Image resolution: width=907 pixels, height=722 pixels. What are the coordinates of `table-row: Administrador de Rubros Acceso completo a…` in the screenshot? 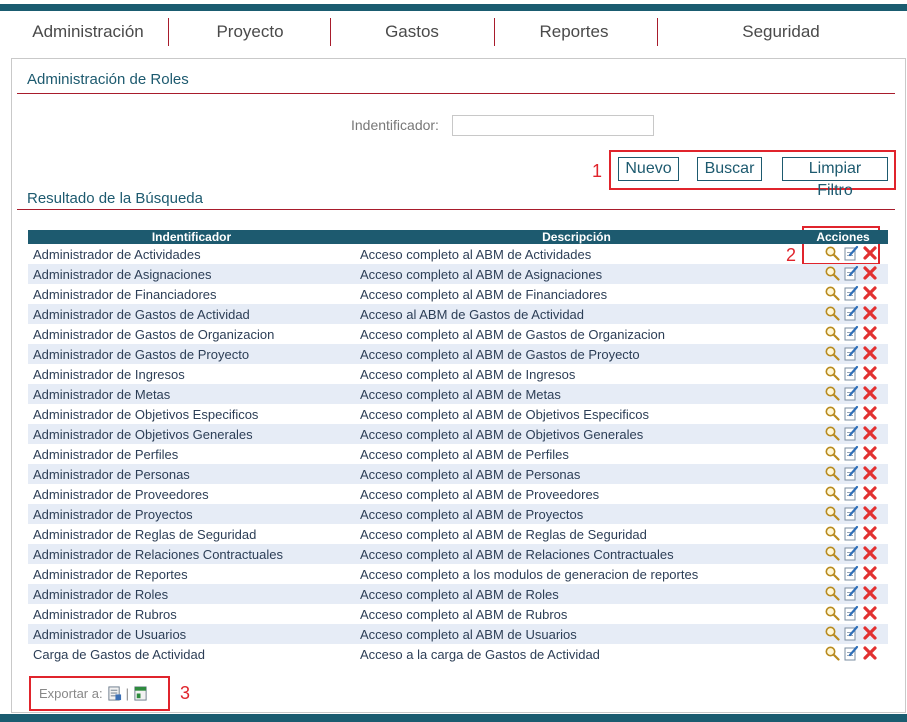 It's located at (458, 614).